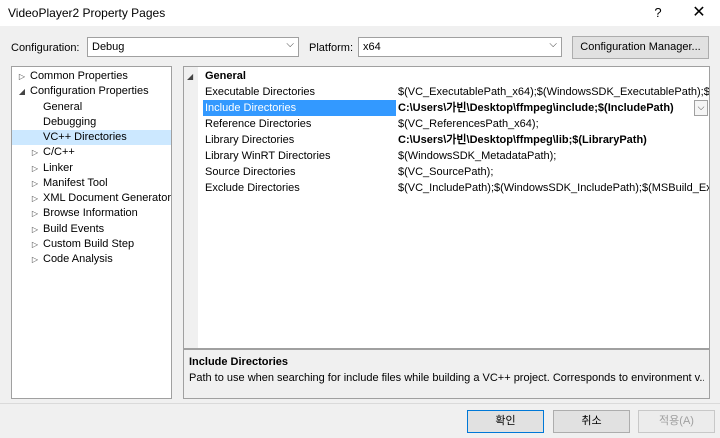 Image resolution: width=720 pixels, height=438 pixels. Describe the element at coordinates (22, 91) in the screenshot. I see `collapse-icon: ◢` at that location.